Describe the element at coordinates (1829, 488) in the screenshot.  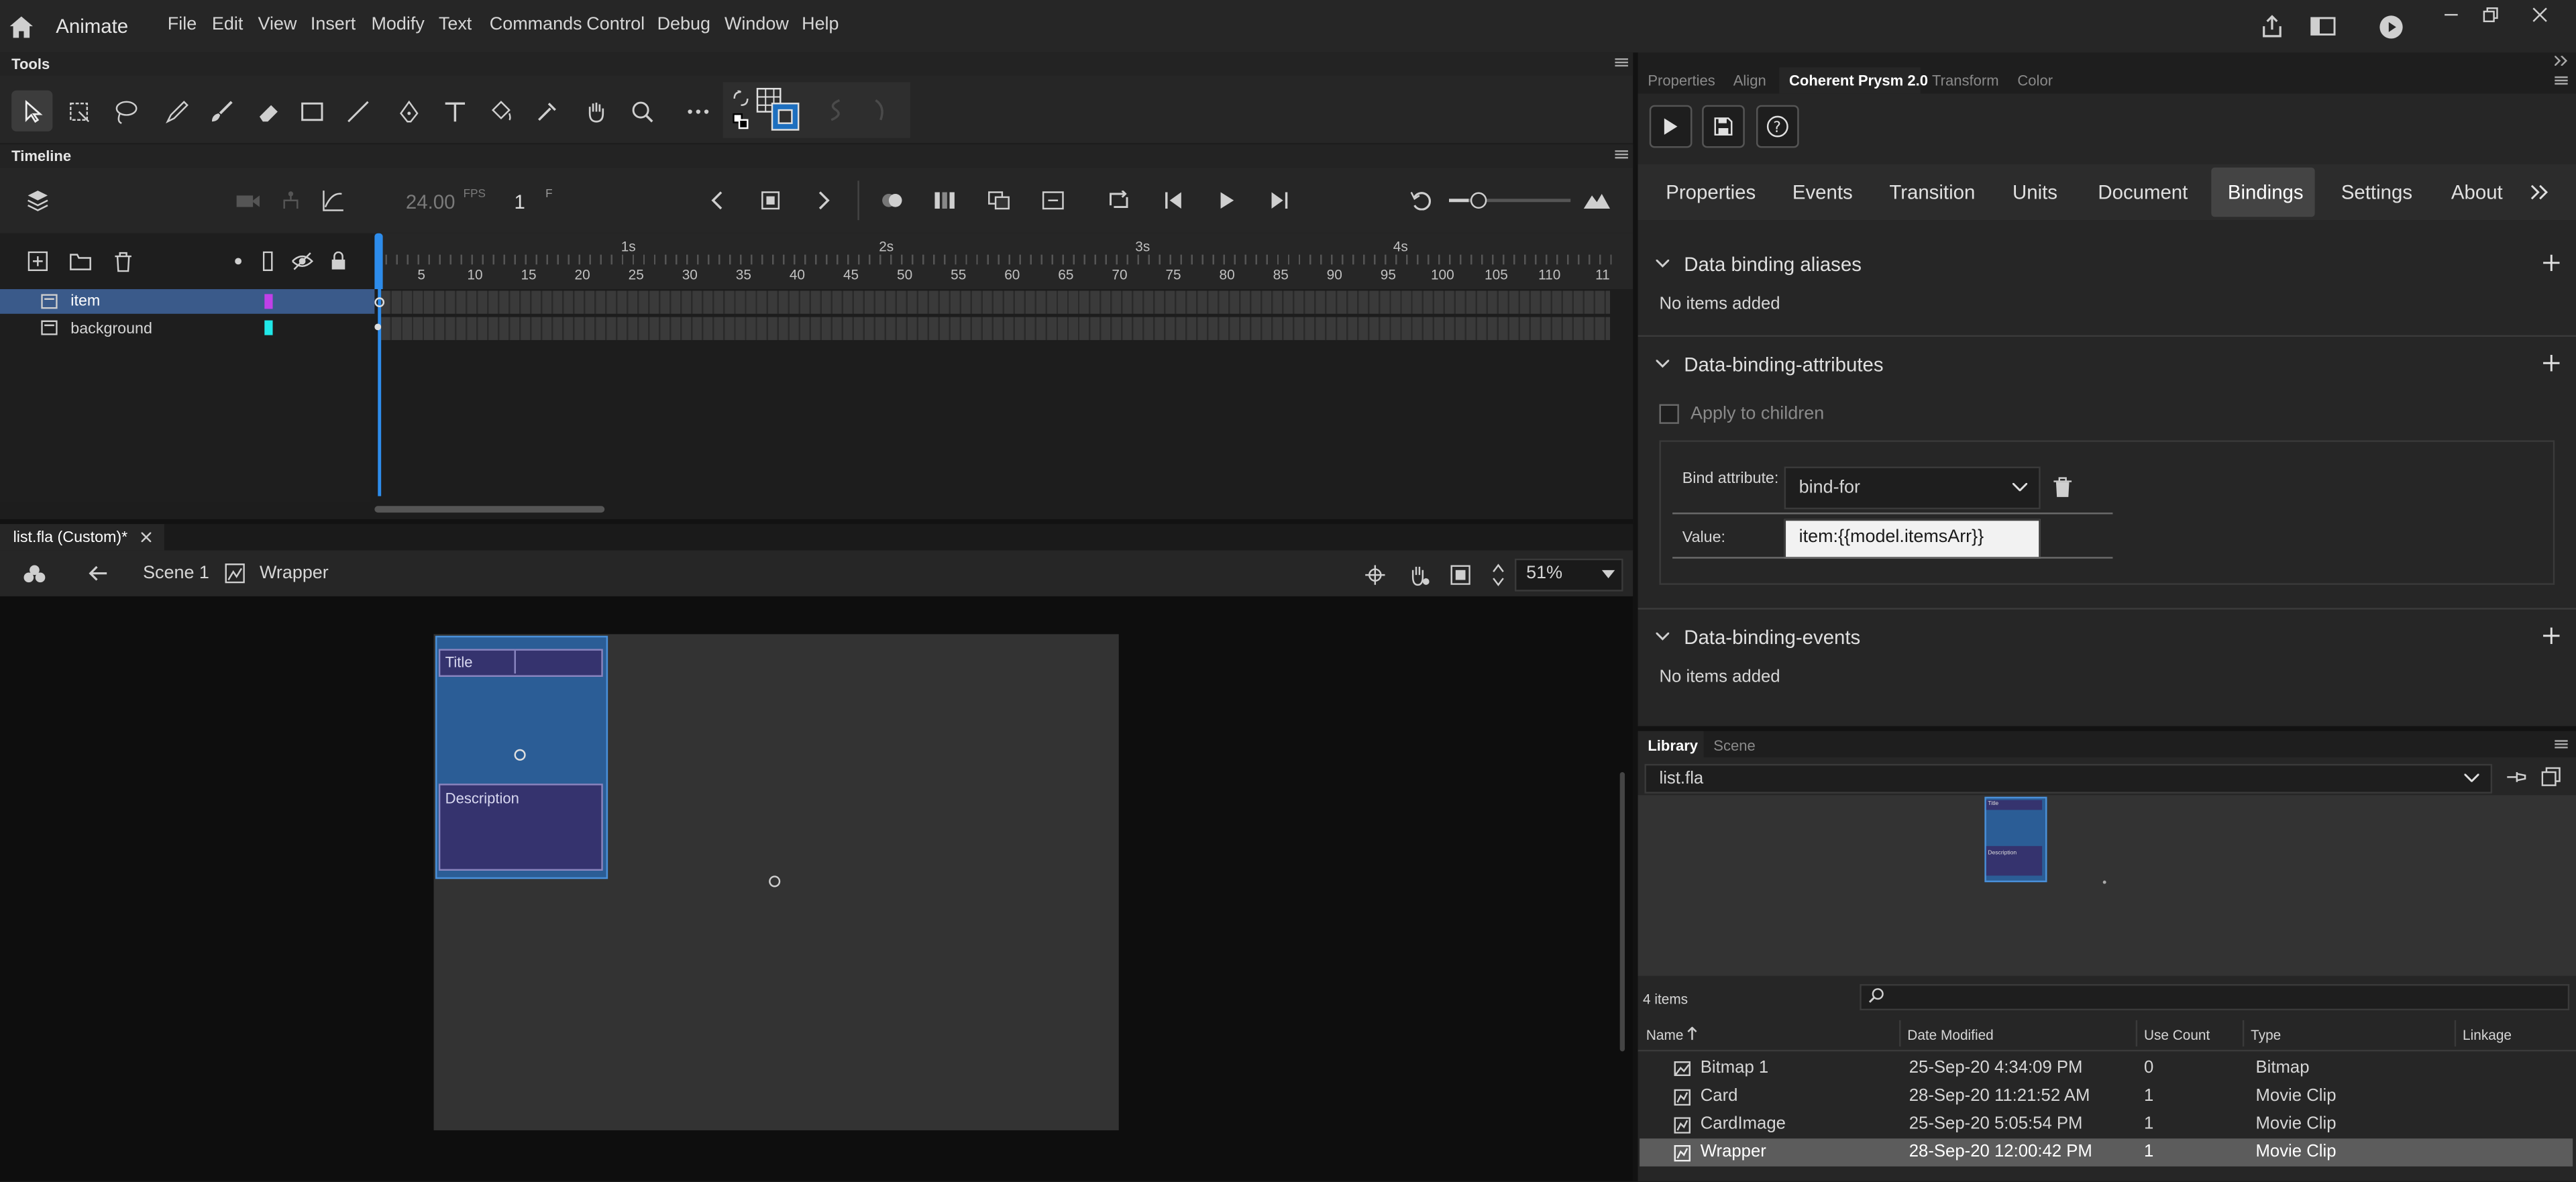
I see `bind-attribute-value: bind-for` at that location.